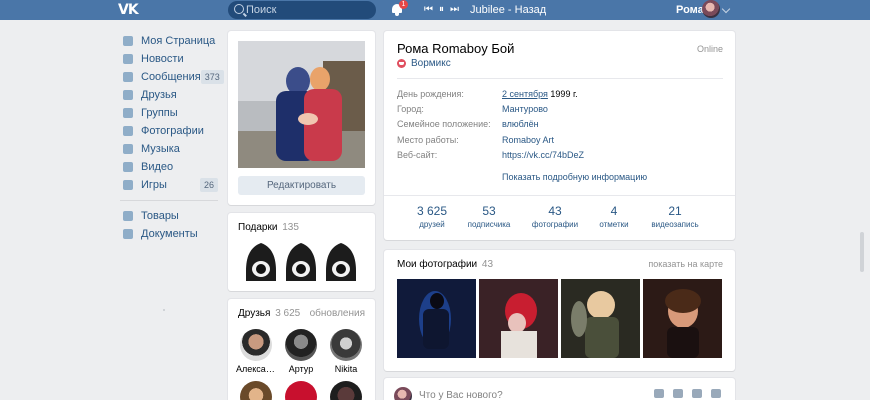  Describe the element at coordinates (614, 224) in the screenshot. I see `stat-label: отметки` at that location.